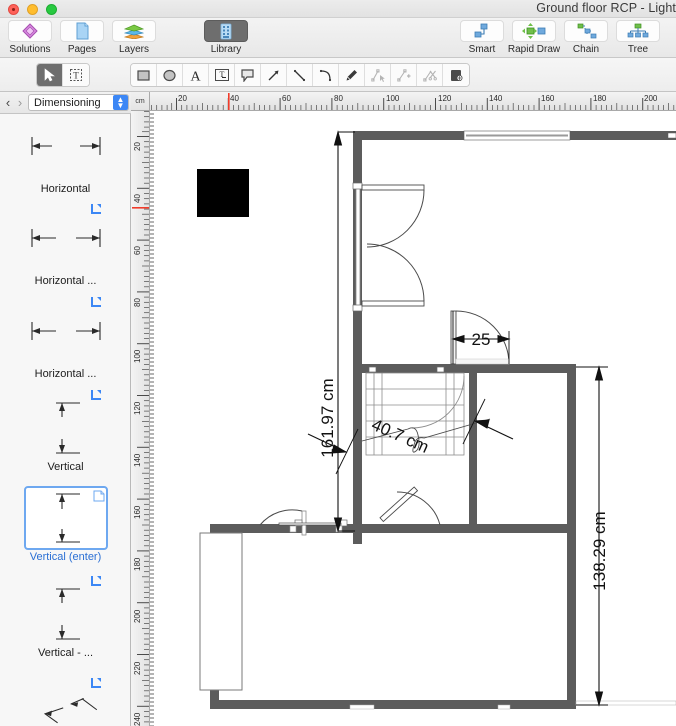 The width and height of the screenshot is (676, 726). I want to click on svg-text: 180, so click(600, 98).